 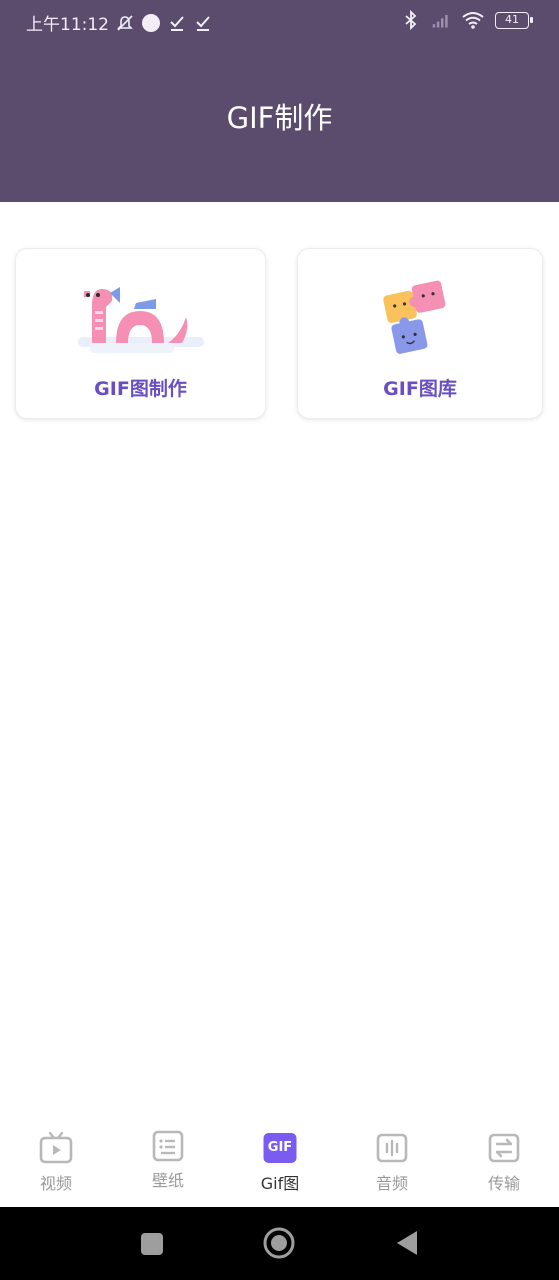 I want to click on tab-transfer-label: 传输, so click(x=503, y=1183).